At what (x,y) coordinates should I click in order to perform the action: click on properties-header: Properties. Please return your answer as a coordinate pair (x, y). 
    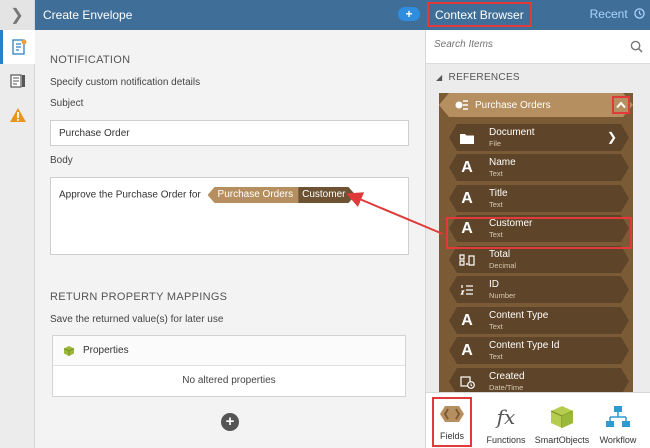
    Looking at the image, I should click on (229, 351).